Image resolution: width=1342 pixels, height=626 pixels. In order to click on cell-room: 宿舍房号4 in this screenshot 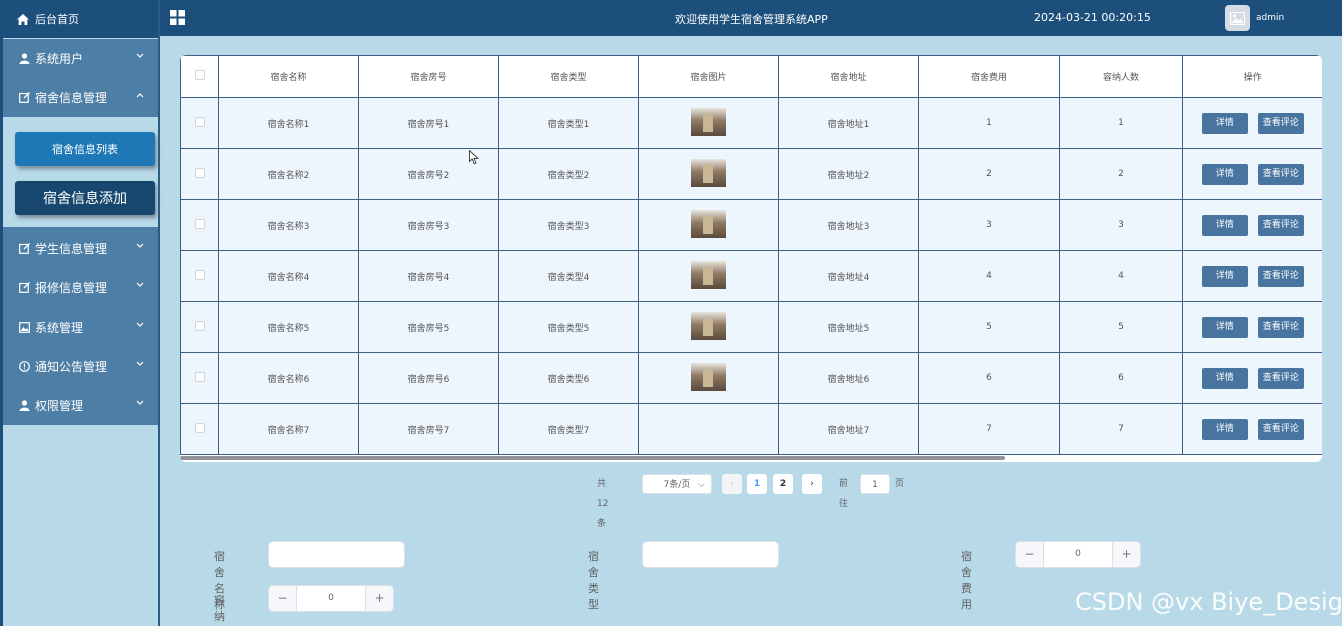, I will do `click(428, 276)`.